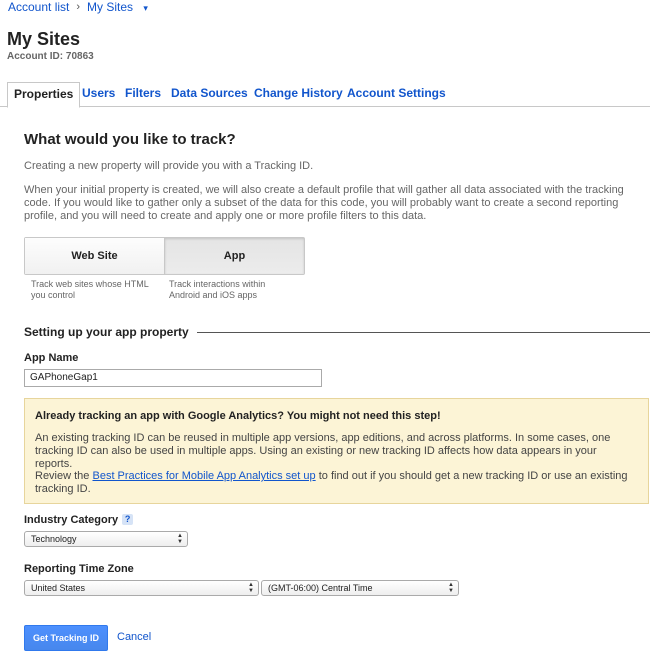  What do you see at coordinates (71, 520) in the screenshot?
I see `industry-label-text: Industry Category` at bounding box center [71, 520].